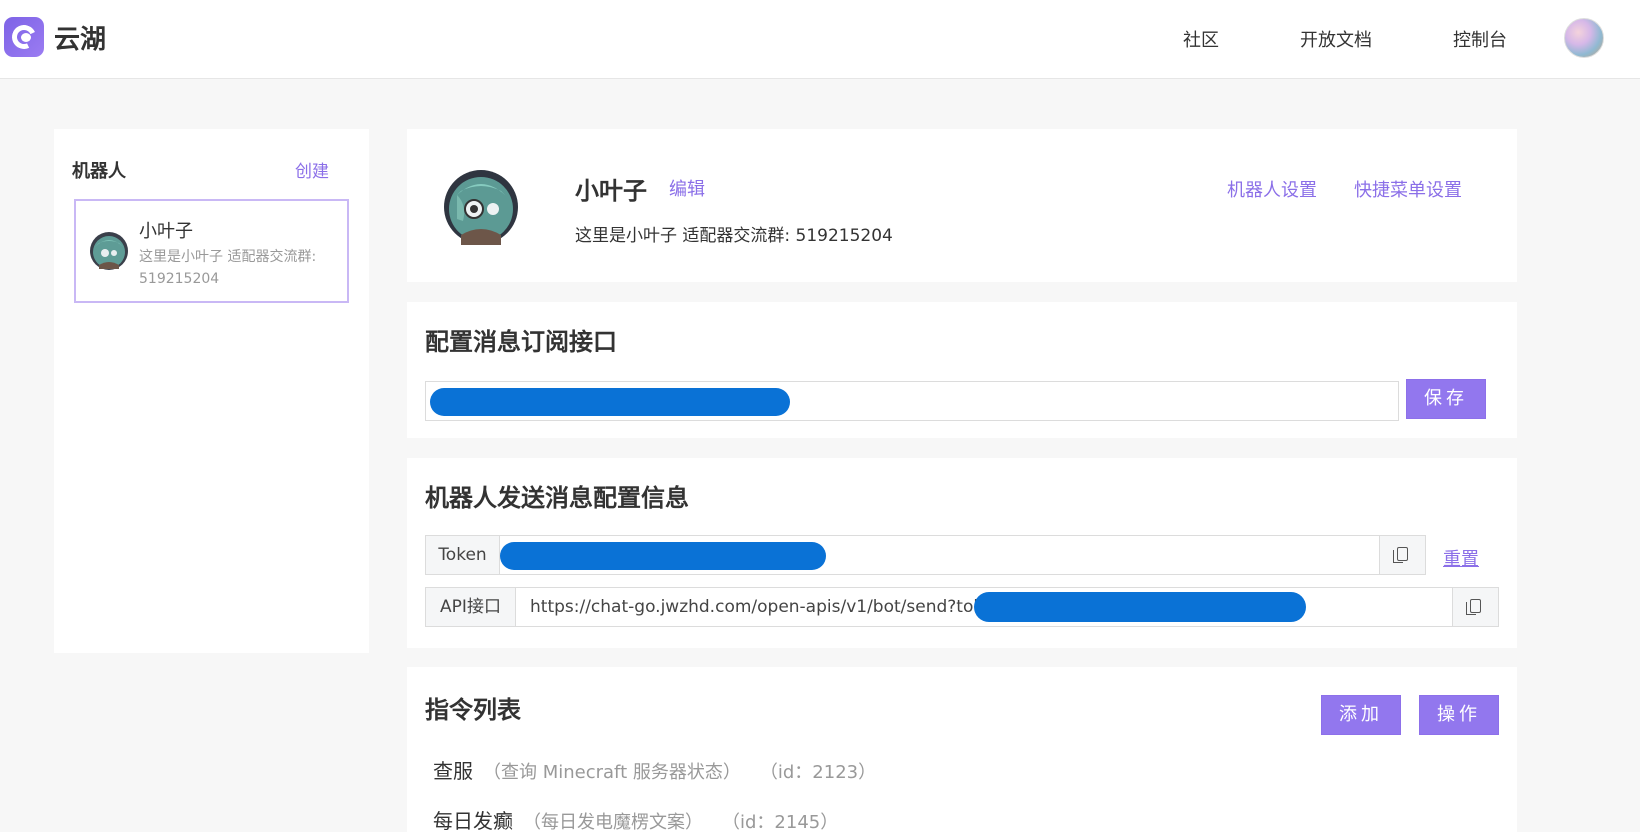 The image size is (1640, 832). What do you see at coordinates (211, 391) in the screenshot?
I see `bot-sidebar: 机器人 创建 小叶子 这里是小叶子 适配器交流群: 519215204` at bounding box center [211, 391].